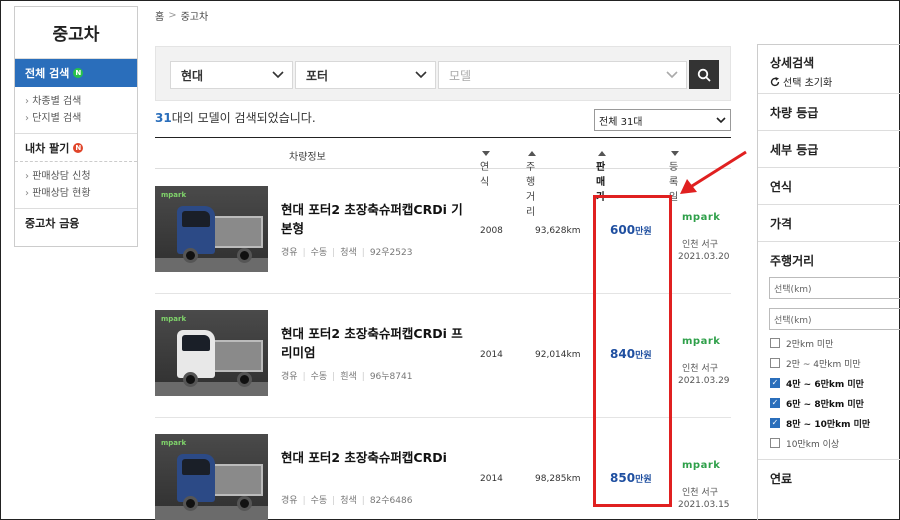 This screenshot has height=520, width=900. I want to click on refresh-icon, so click(775, 81).